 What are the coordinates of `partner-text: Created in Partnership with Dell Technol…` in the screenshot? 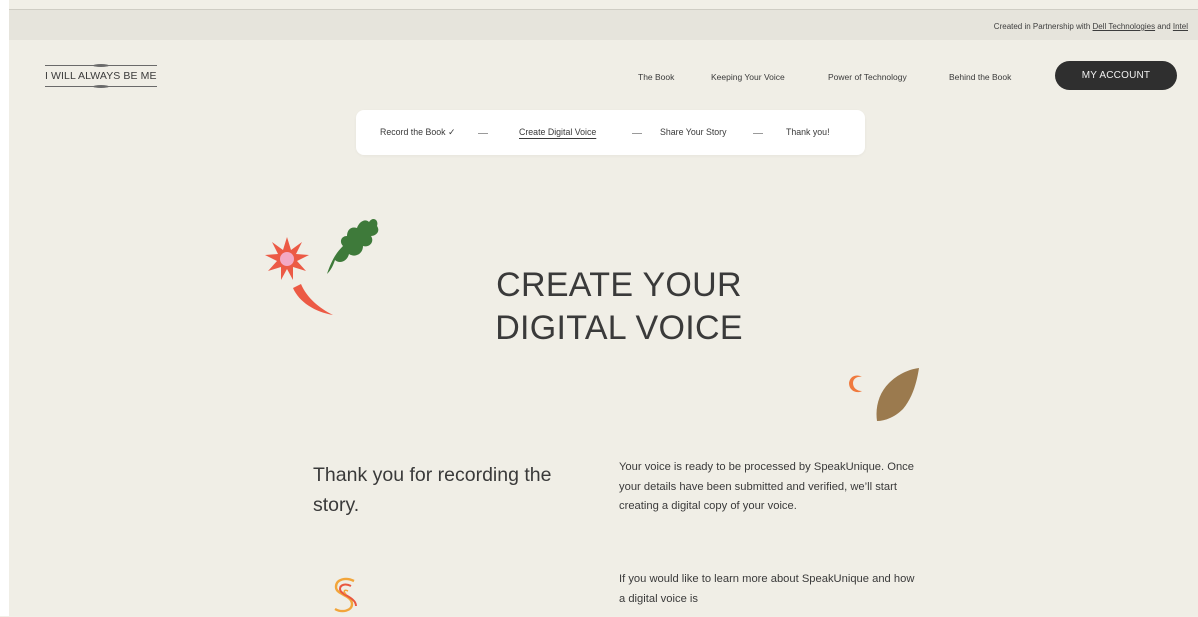 It's located at (1091, 26).